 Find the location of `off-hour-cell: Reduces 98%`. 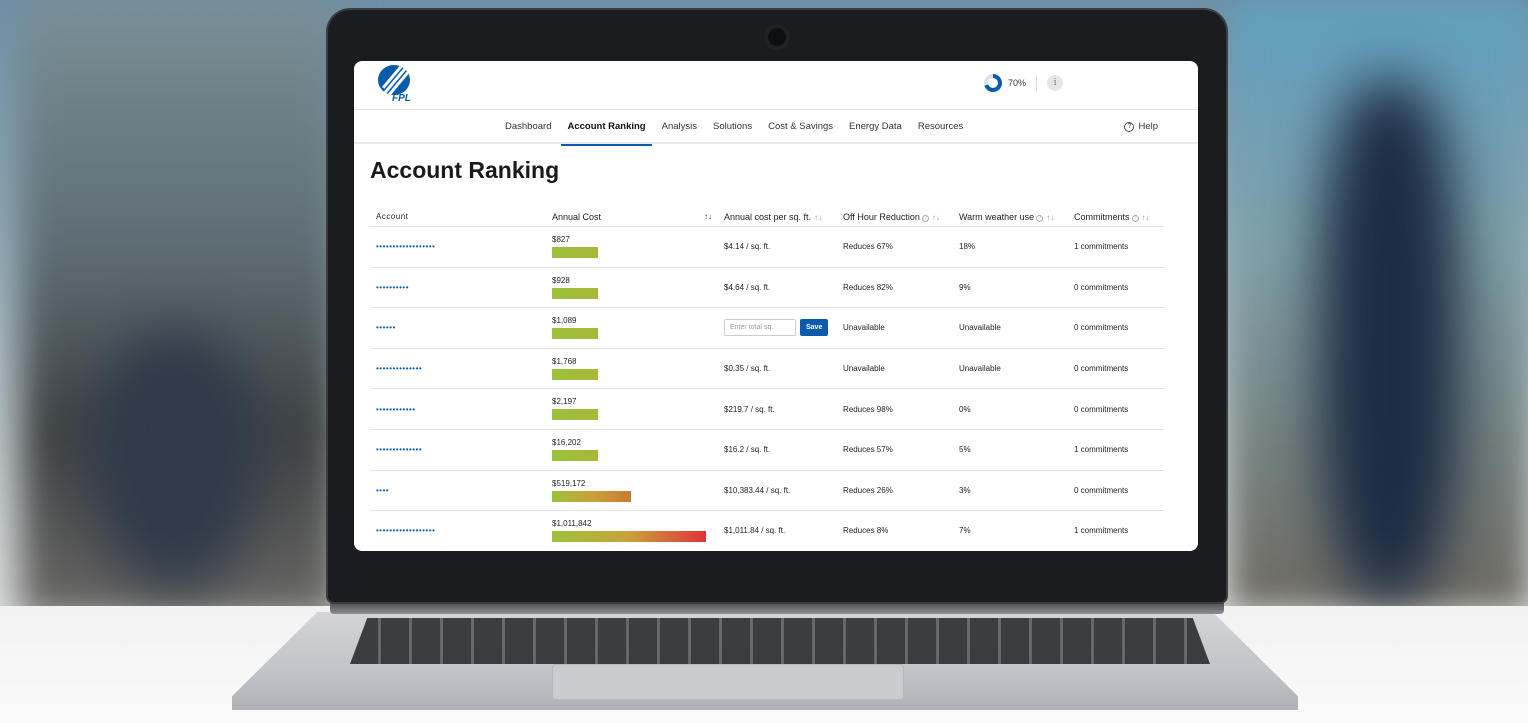

off-hour-cell: Reduces 98% is located at coordinates (868, 409).